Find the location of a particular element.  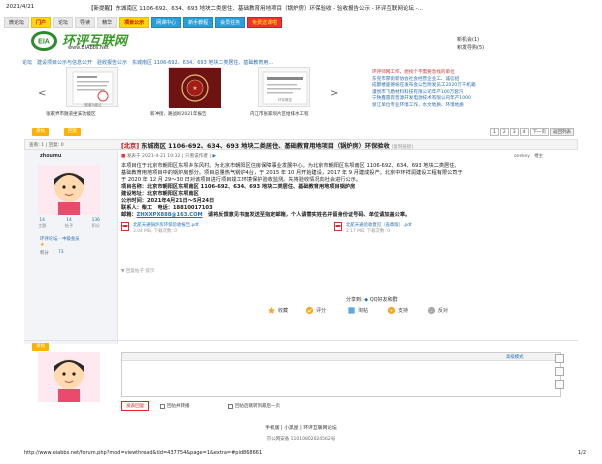

news-item: 成都楼座德祝在发布会公告附发员工2020万千机箱 is located at coordinates (424, 86).